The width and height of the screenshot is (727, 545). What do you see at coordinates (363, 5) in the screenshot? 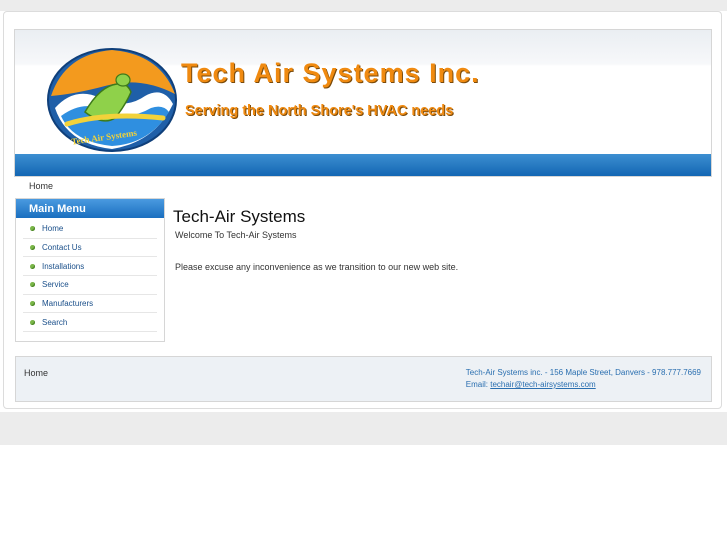
I see `top-strip` at bounding box center [363, 5].